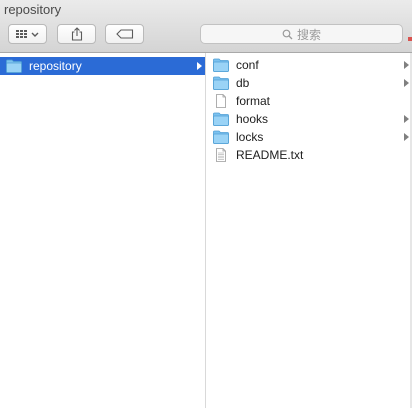  Describe the element at coordinates (247, 65) in the screenshot. I see `list-item-label: conf` at that location.